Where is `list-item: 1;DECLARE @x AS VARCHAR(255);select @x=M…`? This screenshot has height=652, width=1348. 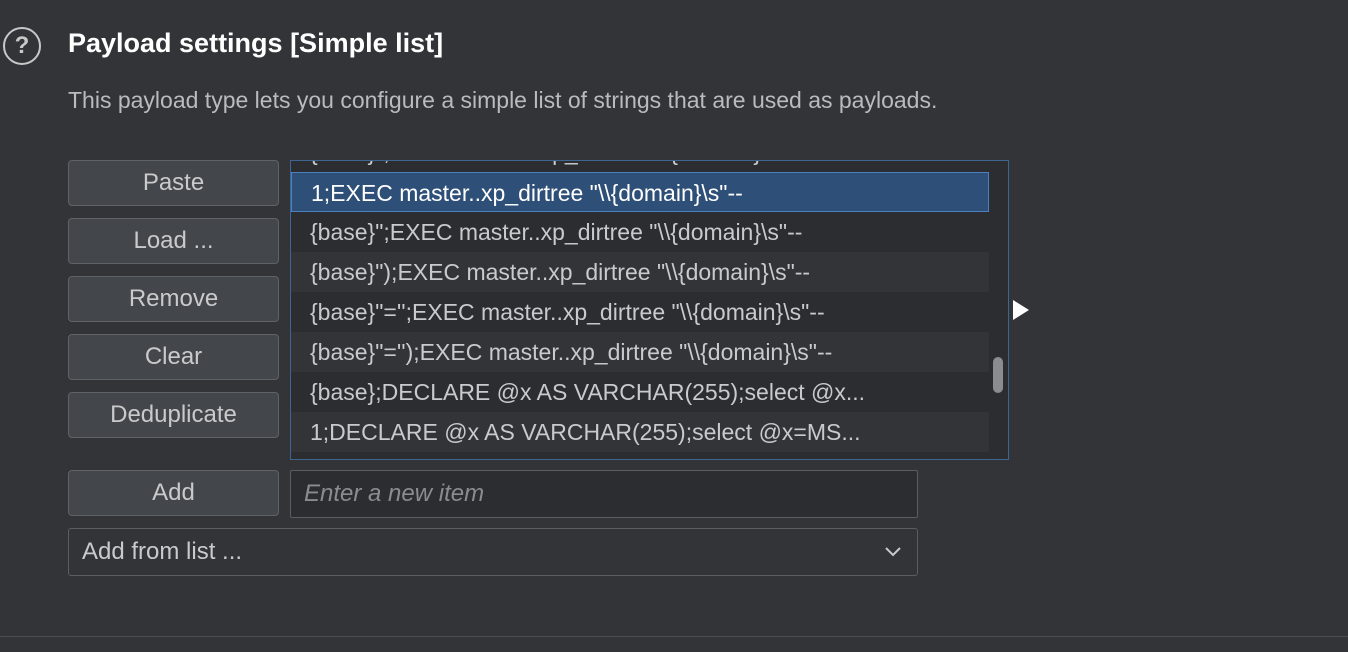 list-item: 1;DECLARE @x AS VARCHAR(255);select @x=M… is located at coordinates (640, 432).